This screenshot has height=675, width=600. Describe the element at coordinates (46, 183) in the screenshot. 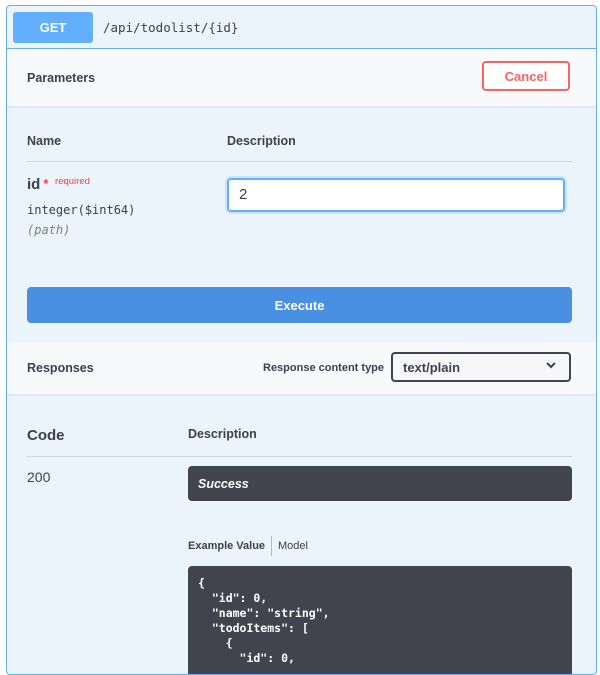

I see `required-star: *` at that location.